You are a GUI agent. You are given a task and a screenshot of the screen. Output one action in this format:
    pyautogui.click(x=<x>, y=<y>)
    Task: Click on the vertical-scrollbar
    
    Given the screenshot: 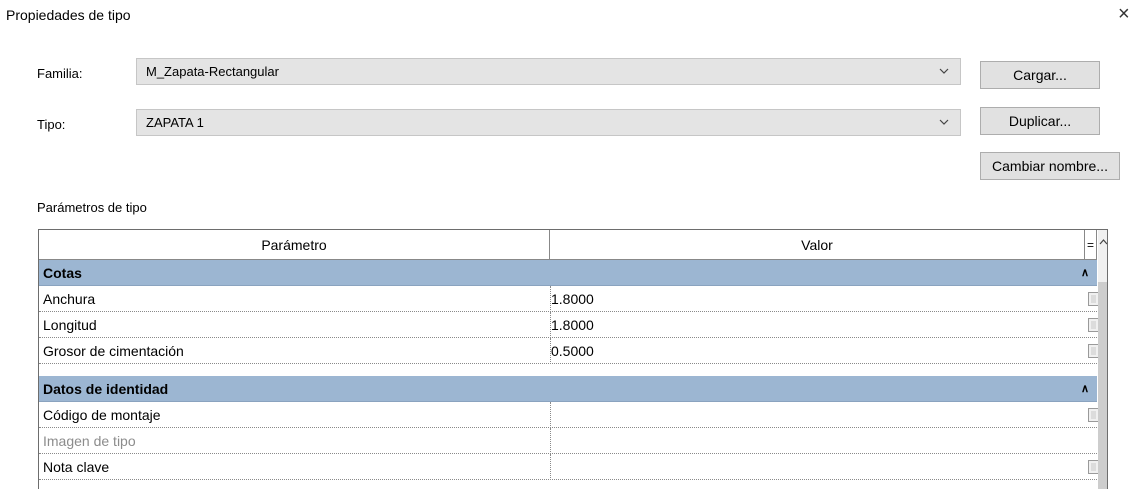 What is the action you would take?
    pyautogui.click(x=1103, y=359)
    